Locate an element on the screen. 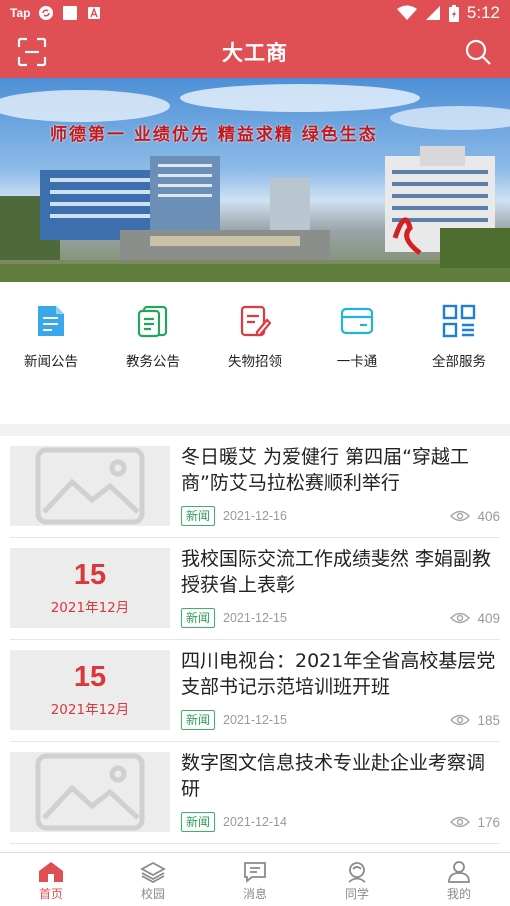 The width and height of the screenshot is (510, 906). edit-doc-icon is located at coordinates (255, 321).